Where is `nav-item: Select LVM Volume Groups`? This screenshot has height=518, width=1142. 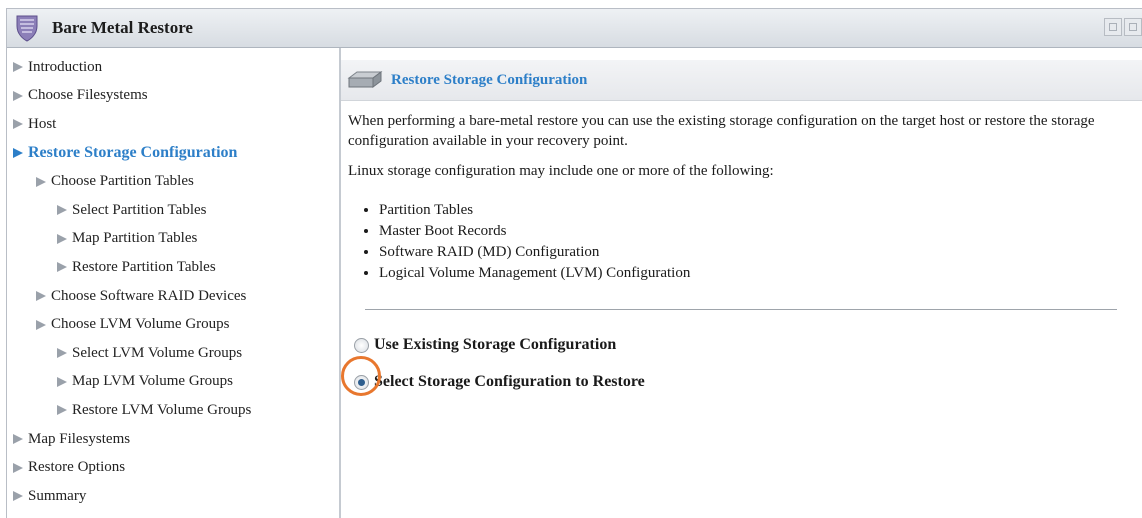 nav-item: Select LVM Volume Groups is located at coordinates (173, 353).